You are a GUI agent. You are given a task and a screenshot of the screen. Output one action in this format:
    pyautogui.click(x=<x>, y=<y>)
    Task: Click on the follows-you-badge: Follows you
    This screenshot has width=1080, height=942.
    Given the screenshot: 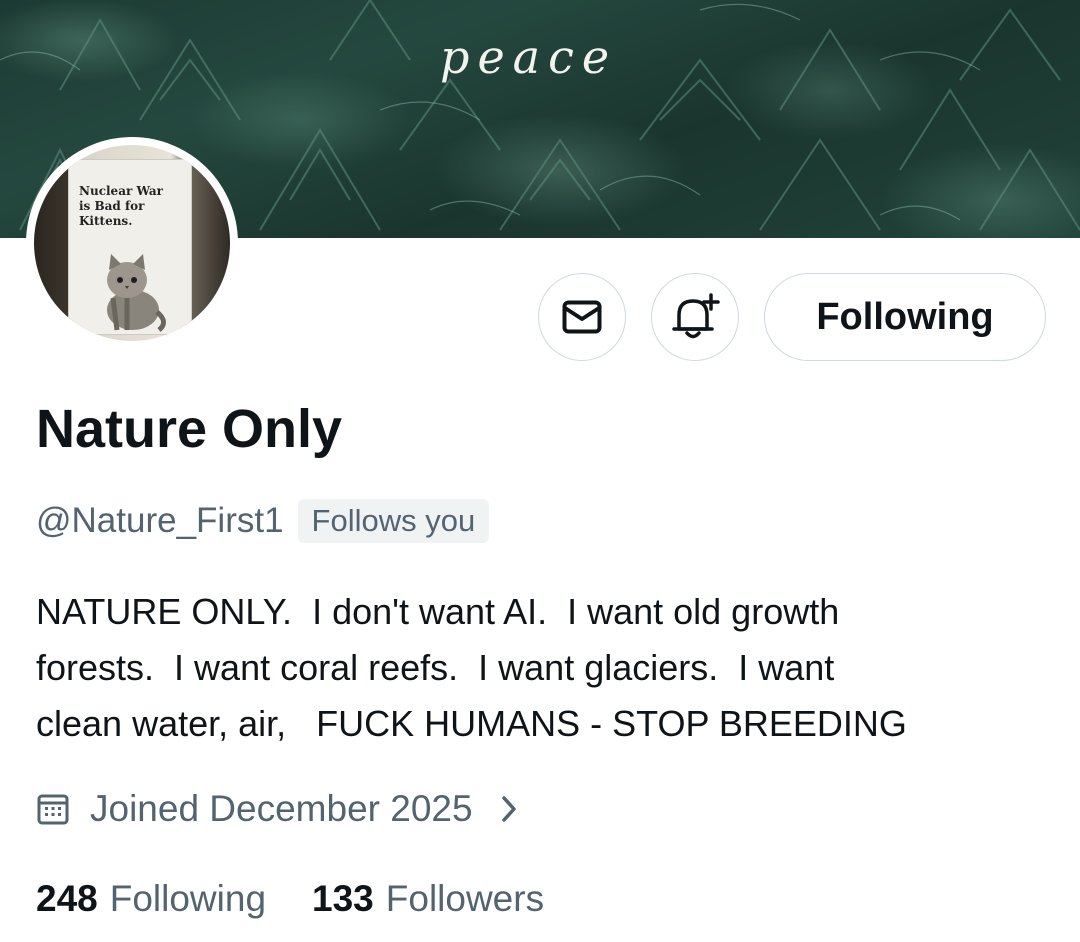 What is the action you would take?
    pyautogui.click(x=393, y=521)
    